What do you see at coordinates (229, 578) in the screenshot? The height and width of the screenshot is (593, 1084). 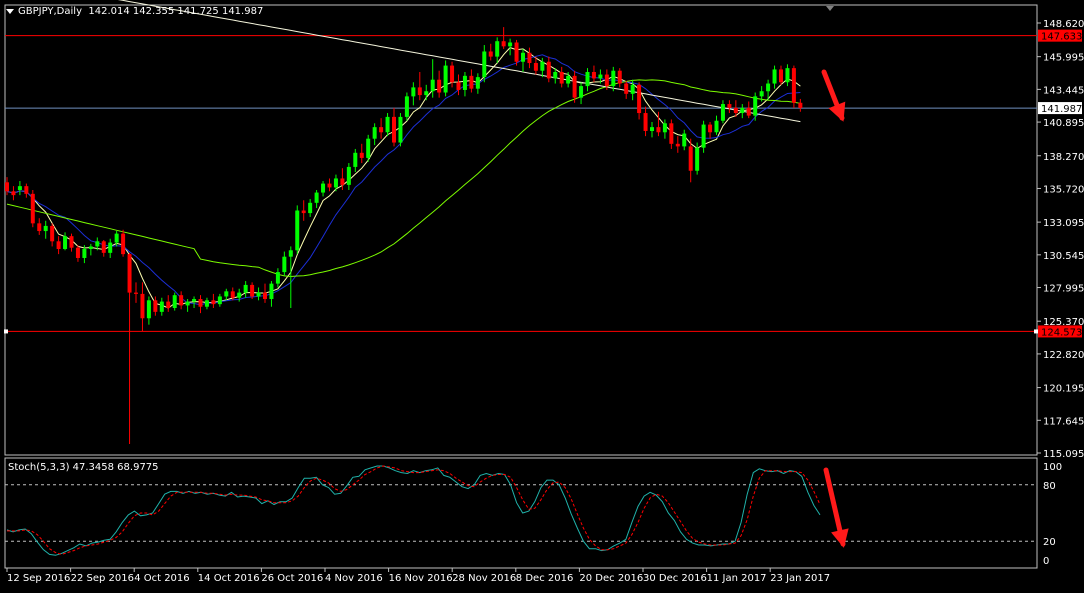 I see `time-tick-label: 14 Oct 2016` at bounding box center [229, 578].